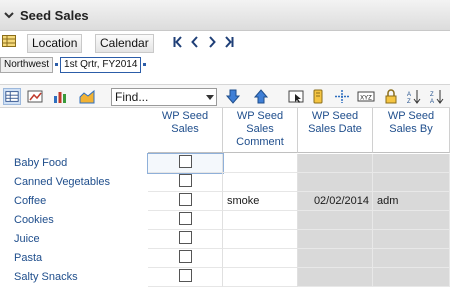 This screenshot has height=288, width=450. I want to click on row-header: Baby Food, so click(74, 163).